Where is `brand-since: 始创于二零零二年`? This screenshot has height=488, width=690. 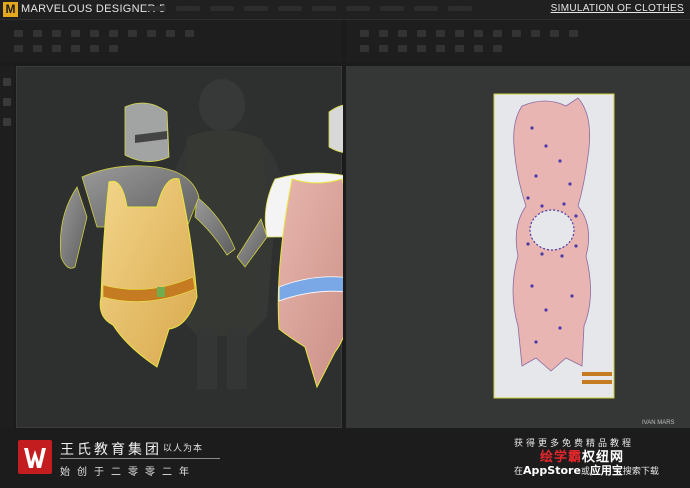
brand-since: 始创于二零零二年 is located at coordinates (128, 472).